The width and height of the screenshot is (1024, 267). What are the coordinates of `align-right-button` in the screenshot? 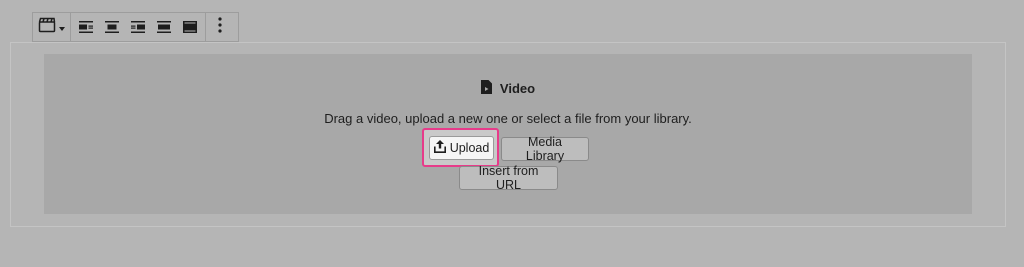 It's located at (138, 27).